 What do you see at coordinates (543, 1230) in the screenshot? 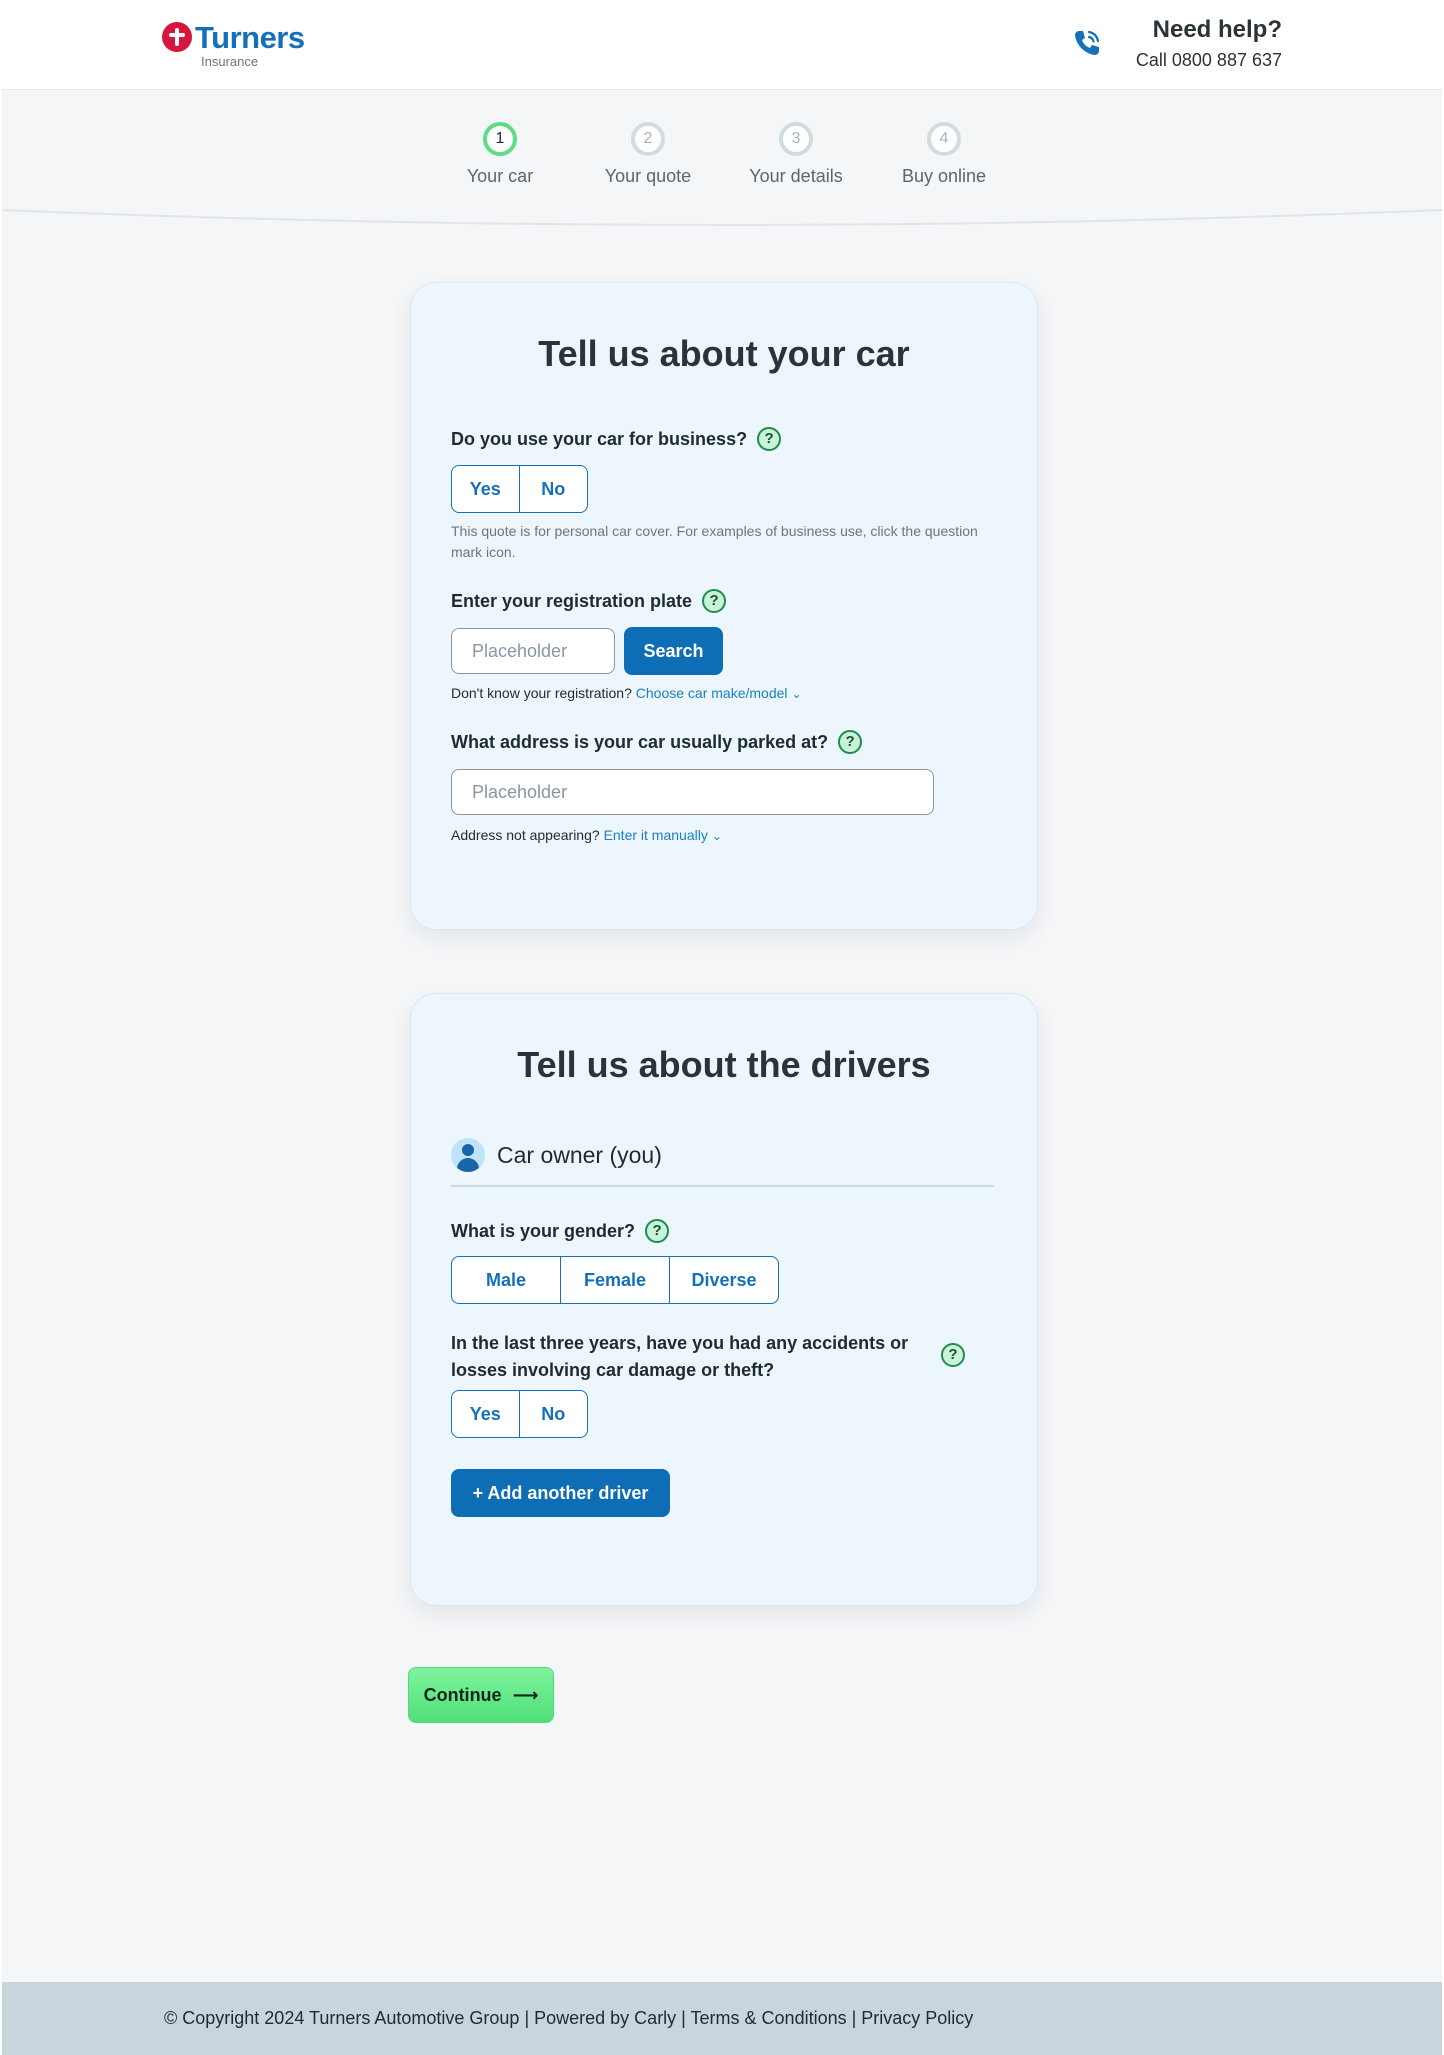
I see `gender-question-label: What is your gender?` at bounding box center [543, 1230].